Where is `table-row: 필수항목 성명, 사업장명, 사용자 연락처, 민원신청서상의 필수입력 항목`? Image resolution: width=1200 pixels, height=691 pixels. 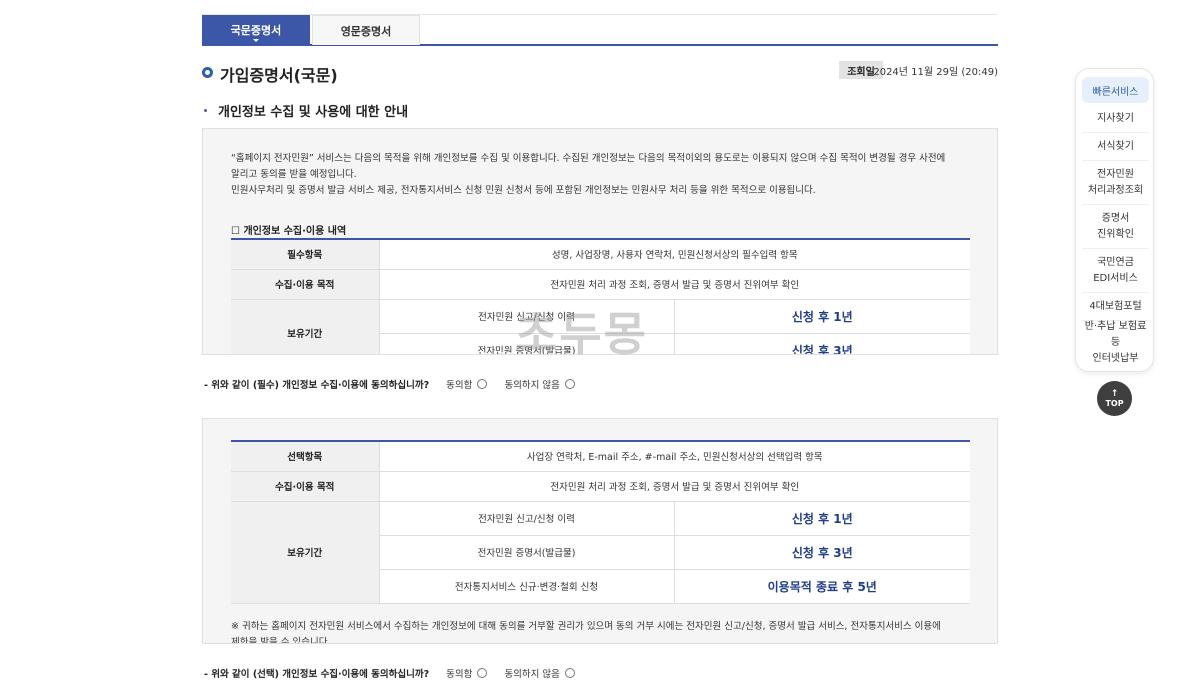
table-row: 필수항목 성명, 사업장명, 사용자 연락처, 민원신청서상의 필수입력 항목 is located at coordinates (600, 254).